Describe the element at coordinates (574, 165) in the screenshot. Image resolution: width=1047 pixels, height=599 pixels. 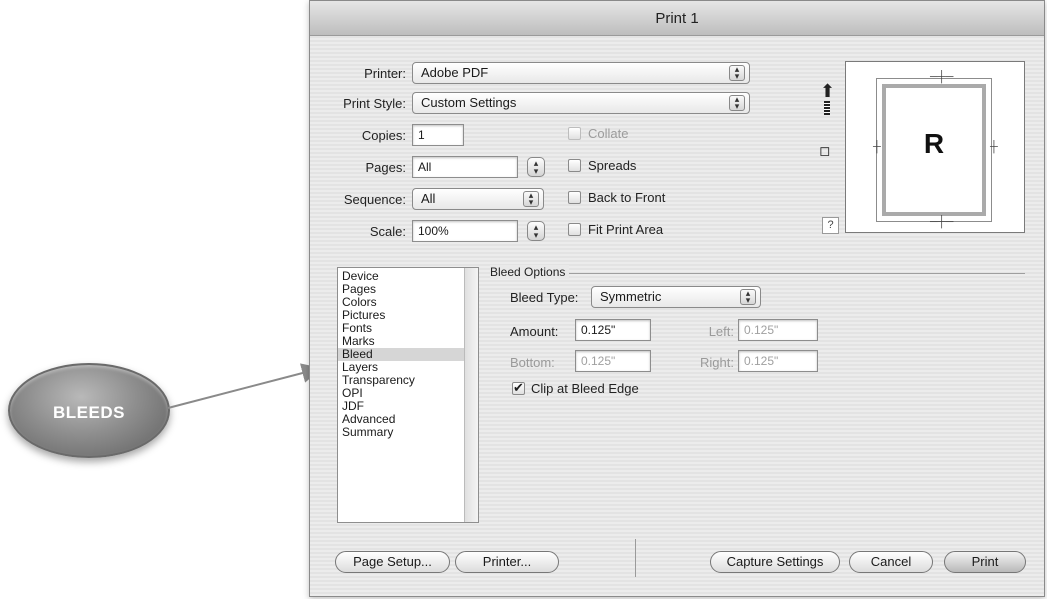
I see `spreads-checkbox` at that location.